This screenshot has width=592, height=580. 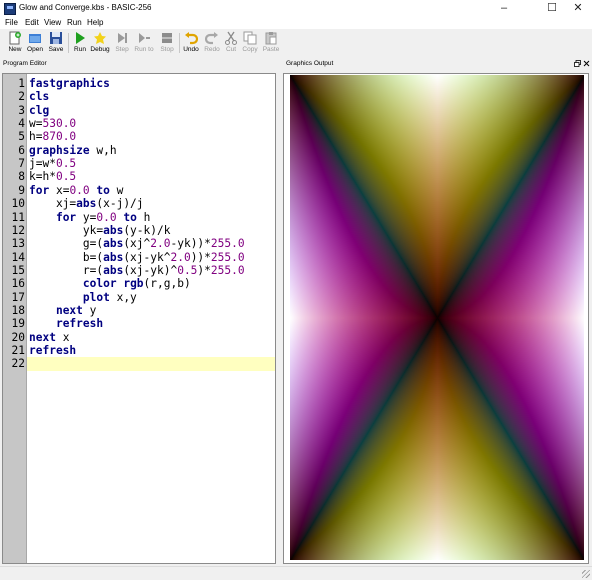 I want to click on line-number: 12, so click(x=18, y=230).